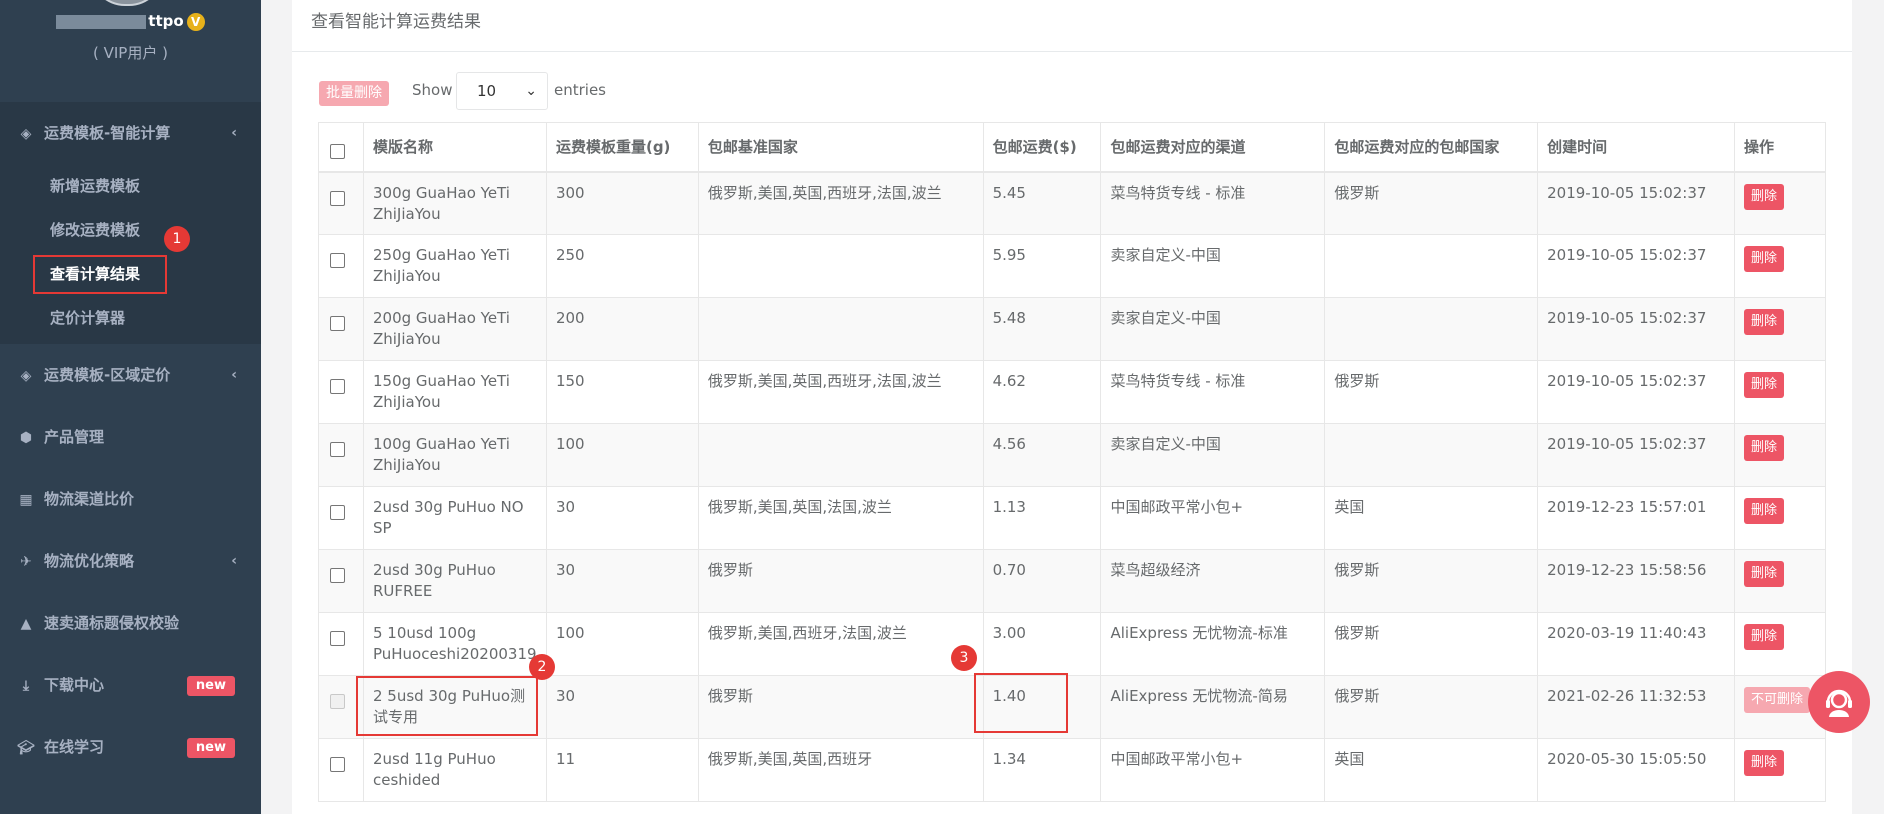  Describe the element at coordinates (1636, 770) in the screenshot. I see `cell-created: 2020-05-30 15:05:50` at that location.